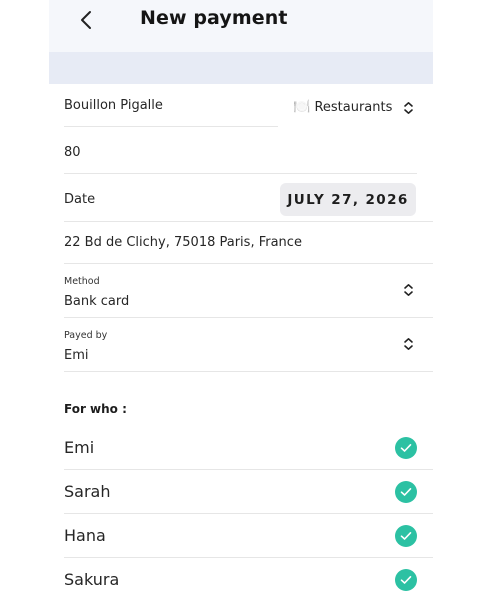  Describe the element at coordinates (302, 107) in the screenshot. I see `restaurant-icon: 🍽️` at that location.